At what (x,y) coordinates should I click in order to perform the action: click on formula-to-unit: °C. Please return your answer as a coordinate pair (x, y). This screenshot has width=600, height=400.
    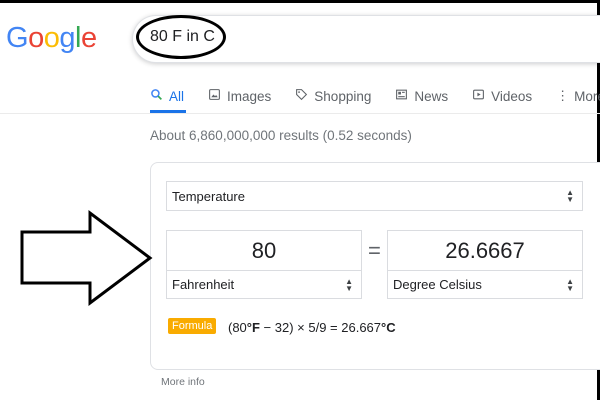
    Looking at the image, I should click on (388, 327).